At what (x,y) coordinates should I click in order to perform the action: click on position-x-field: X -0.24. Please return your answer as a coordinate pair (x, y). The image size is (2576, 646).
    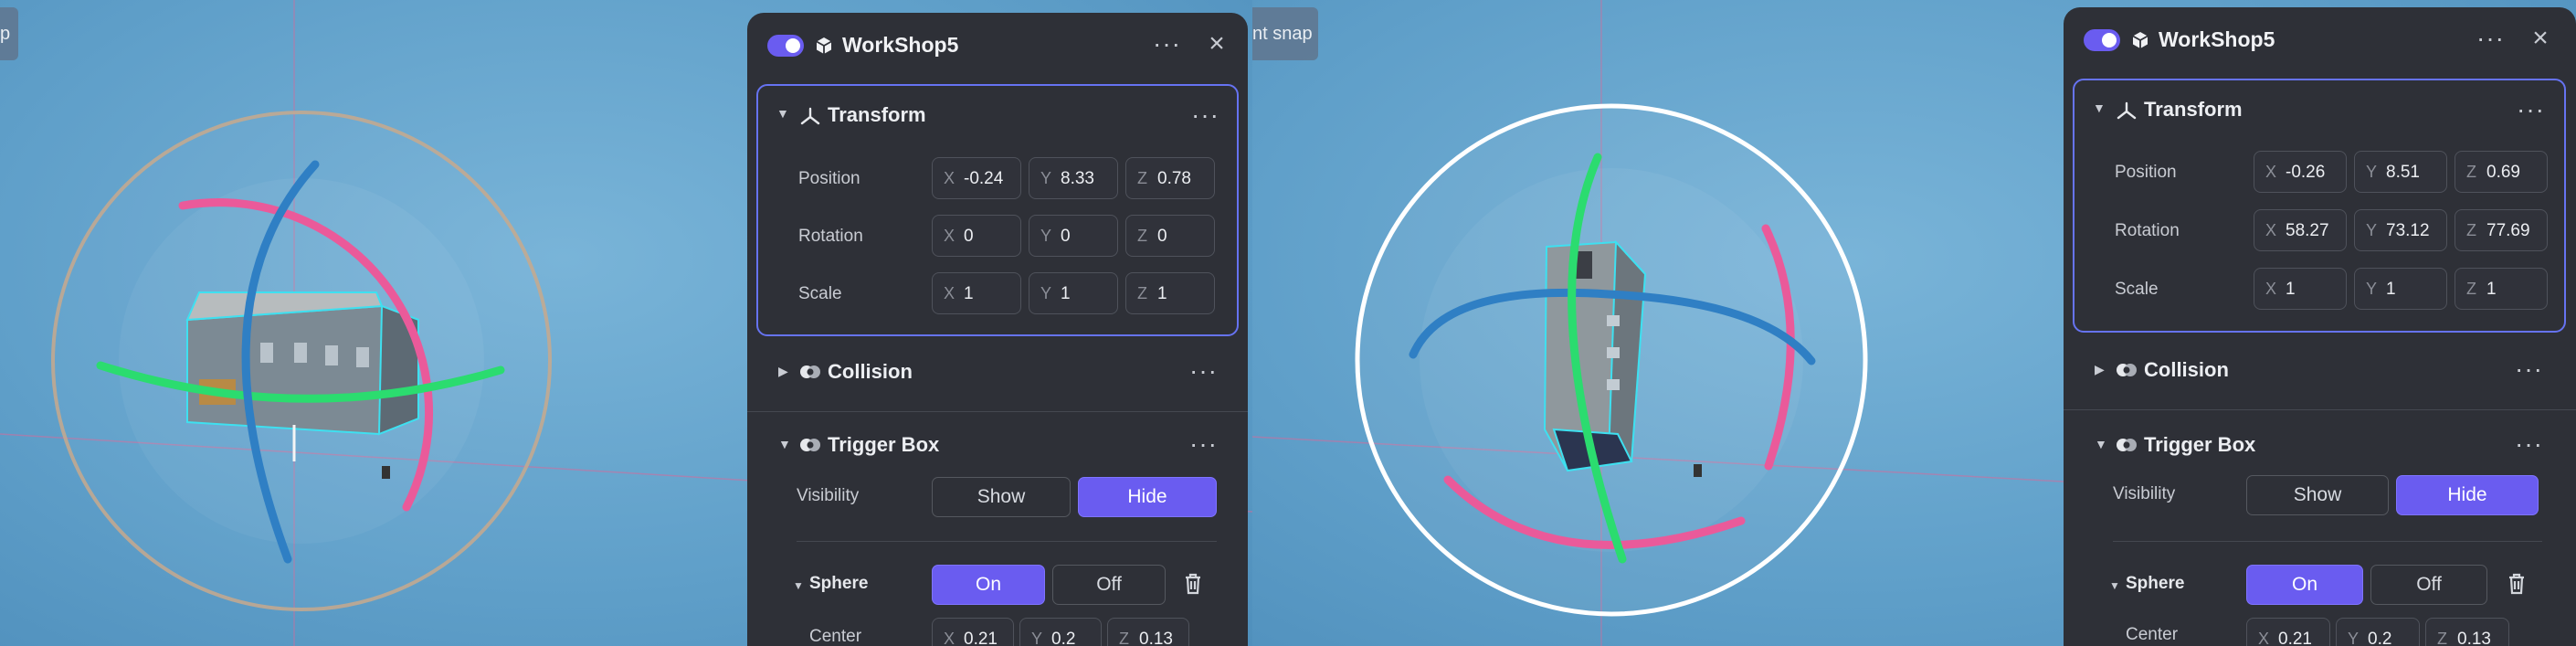
    Looking at the image, I should click on (976, 178).